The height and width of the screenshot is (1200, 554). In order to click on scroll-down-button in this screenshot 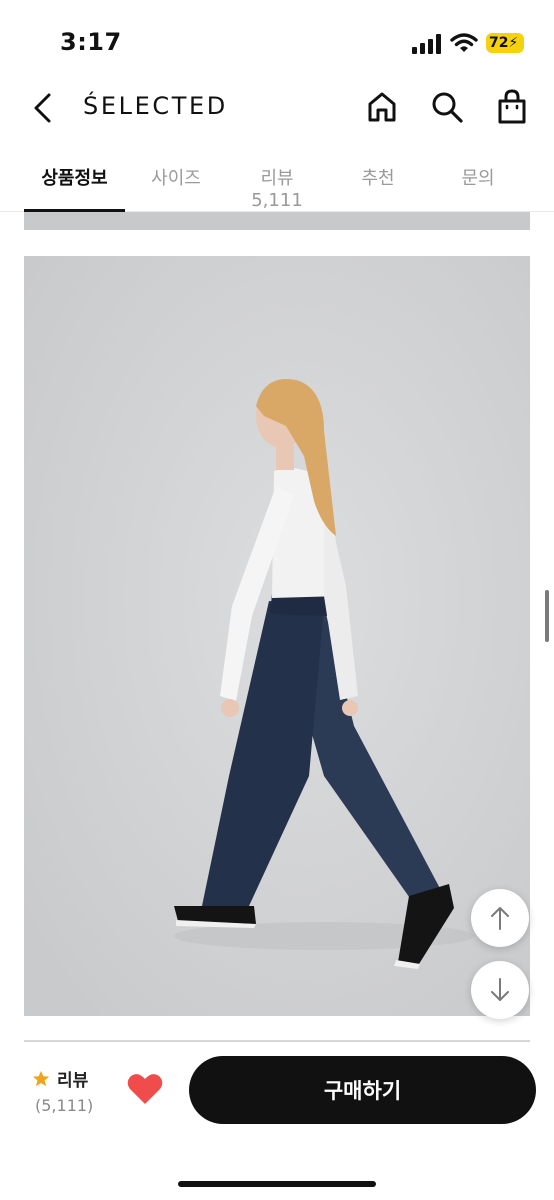, I will do `click(500, 990)`.